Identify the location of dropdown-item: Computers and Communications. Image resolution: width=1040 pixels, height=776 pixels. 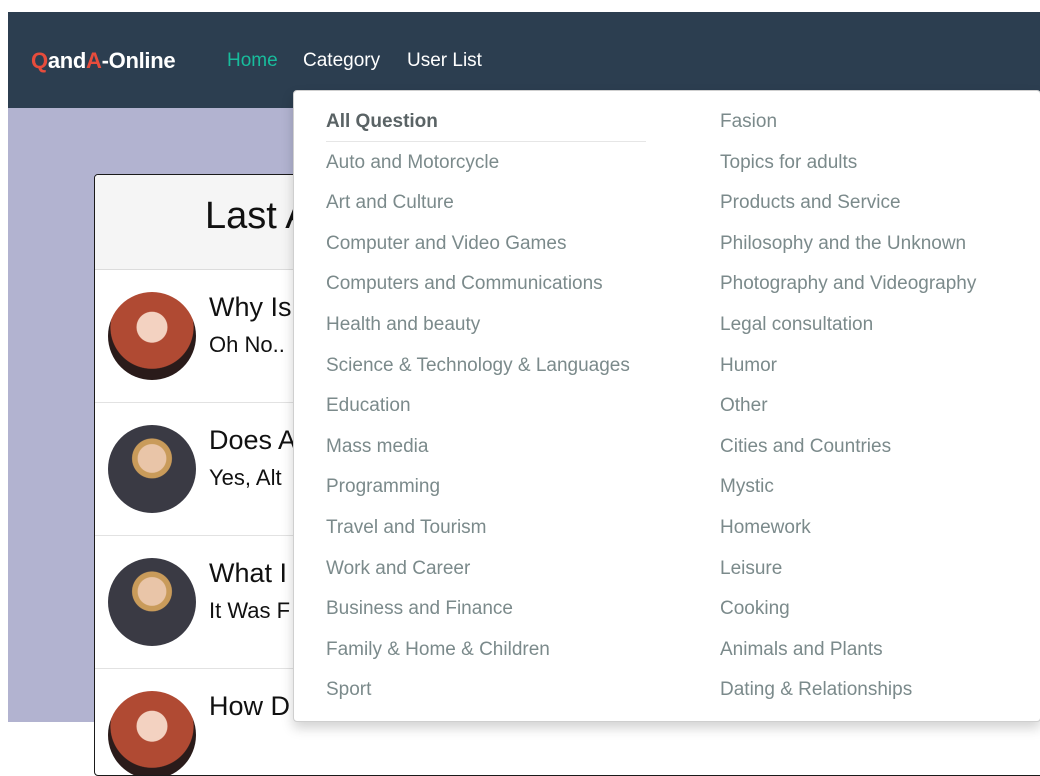
(478, 289).